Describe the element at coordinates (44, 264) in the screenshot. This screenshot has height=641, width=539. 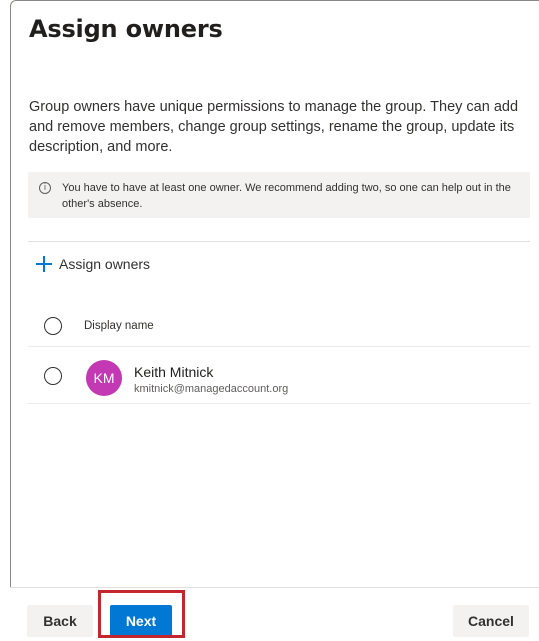
I see `plus-icon` at that location.